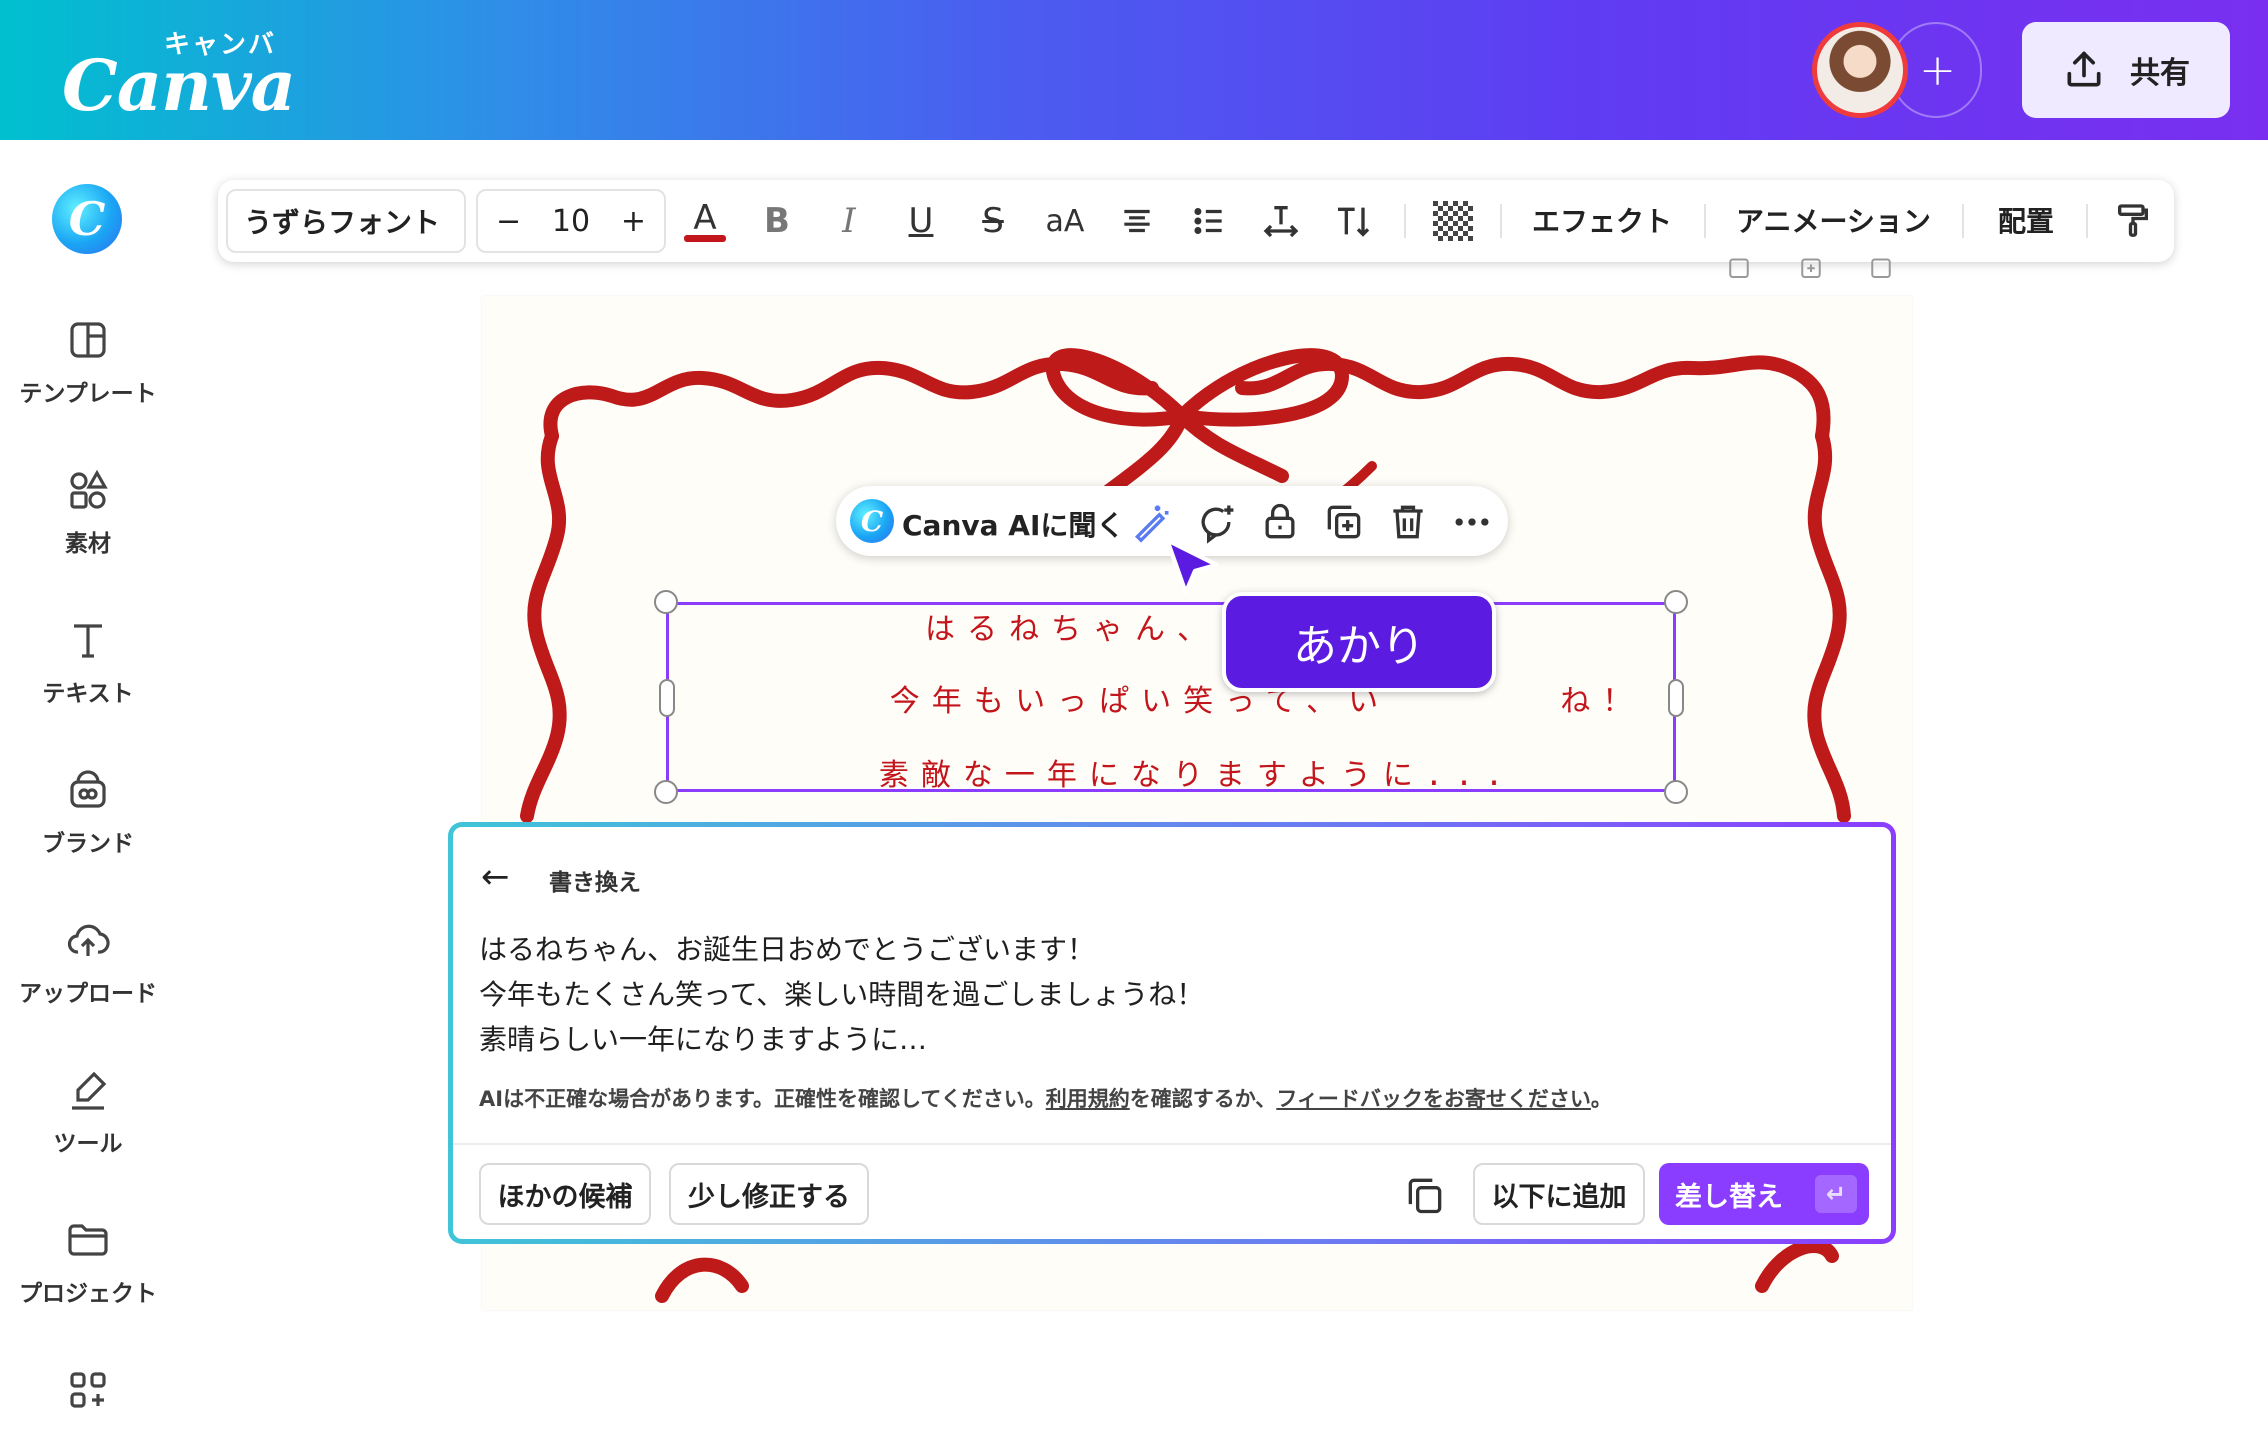 The height and width of the screenshot is (1440, 2268). What do you see at coordinates (1739, 267) in the screenshot?
I see `page-lock-icon` at bounding box center [1739, 267].